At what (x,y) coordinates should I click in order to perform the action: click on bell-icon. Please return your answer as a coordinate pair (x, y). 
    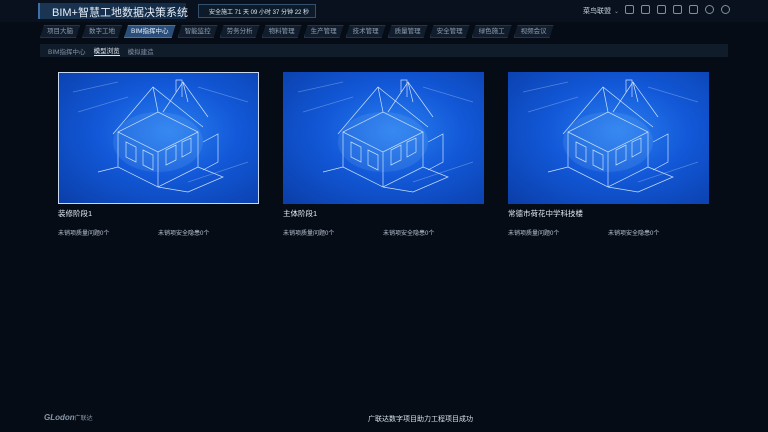
    Looking at the image, I should click on (693, 9).